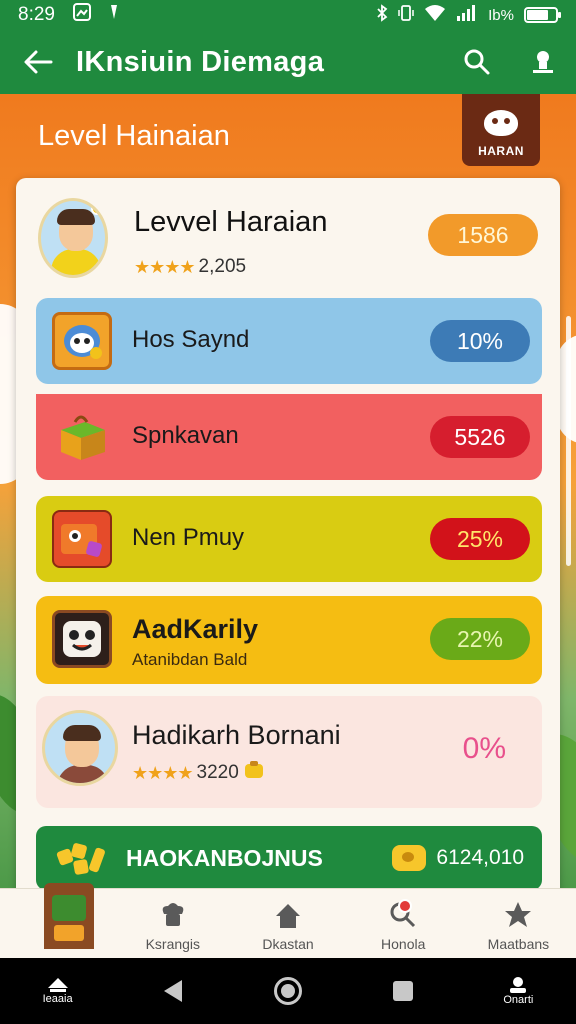 This screenshot has height=1024, width=576. What do you see at coordinates (289, 640) in the screenshot?
I see `list-item: AadKarily Atanibdan Bald 22%` at bounding box center [289, 640].